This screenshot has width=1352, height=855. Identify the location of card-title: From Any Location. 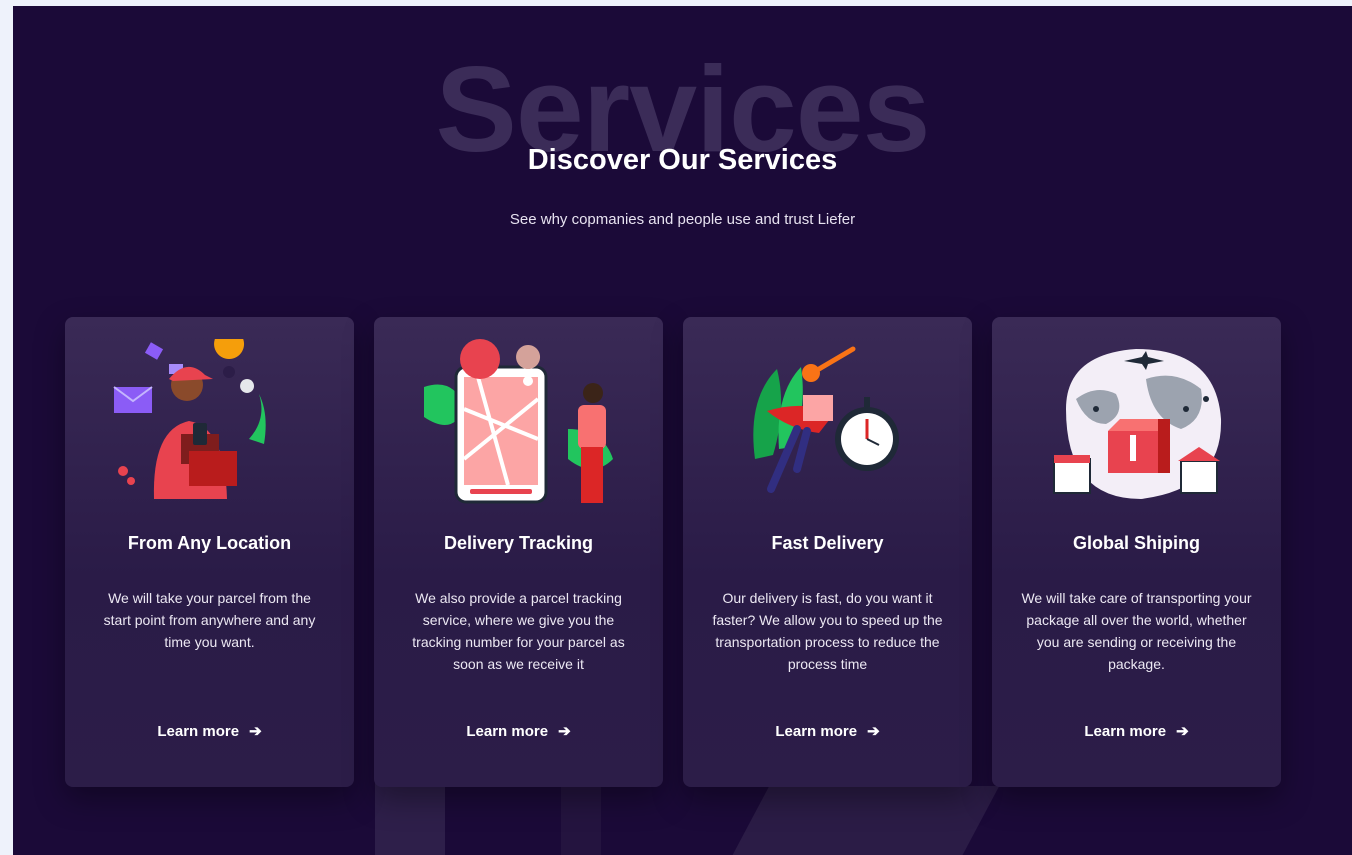
(209, 543).